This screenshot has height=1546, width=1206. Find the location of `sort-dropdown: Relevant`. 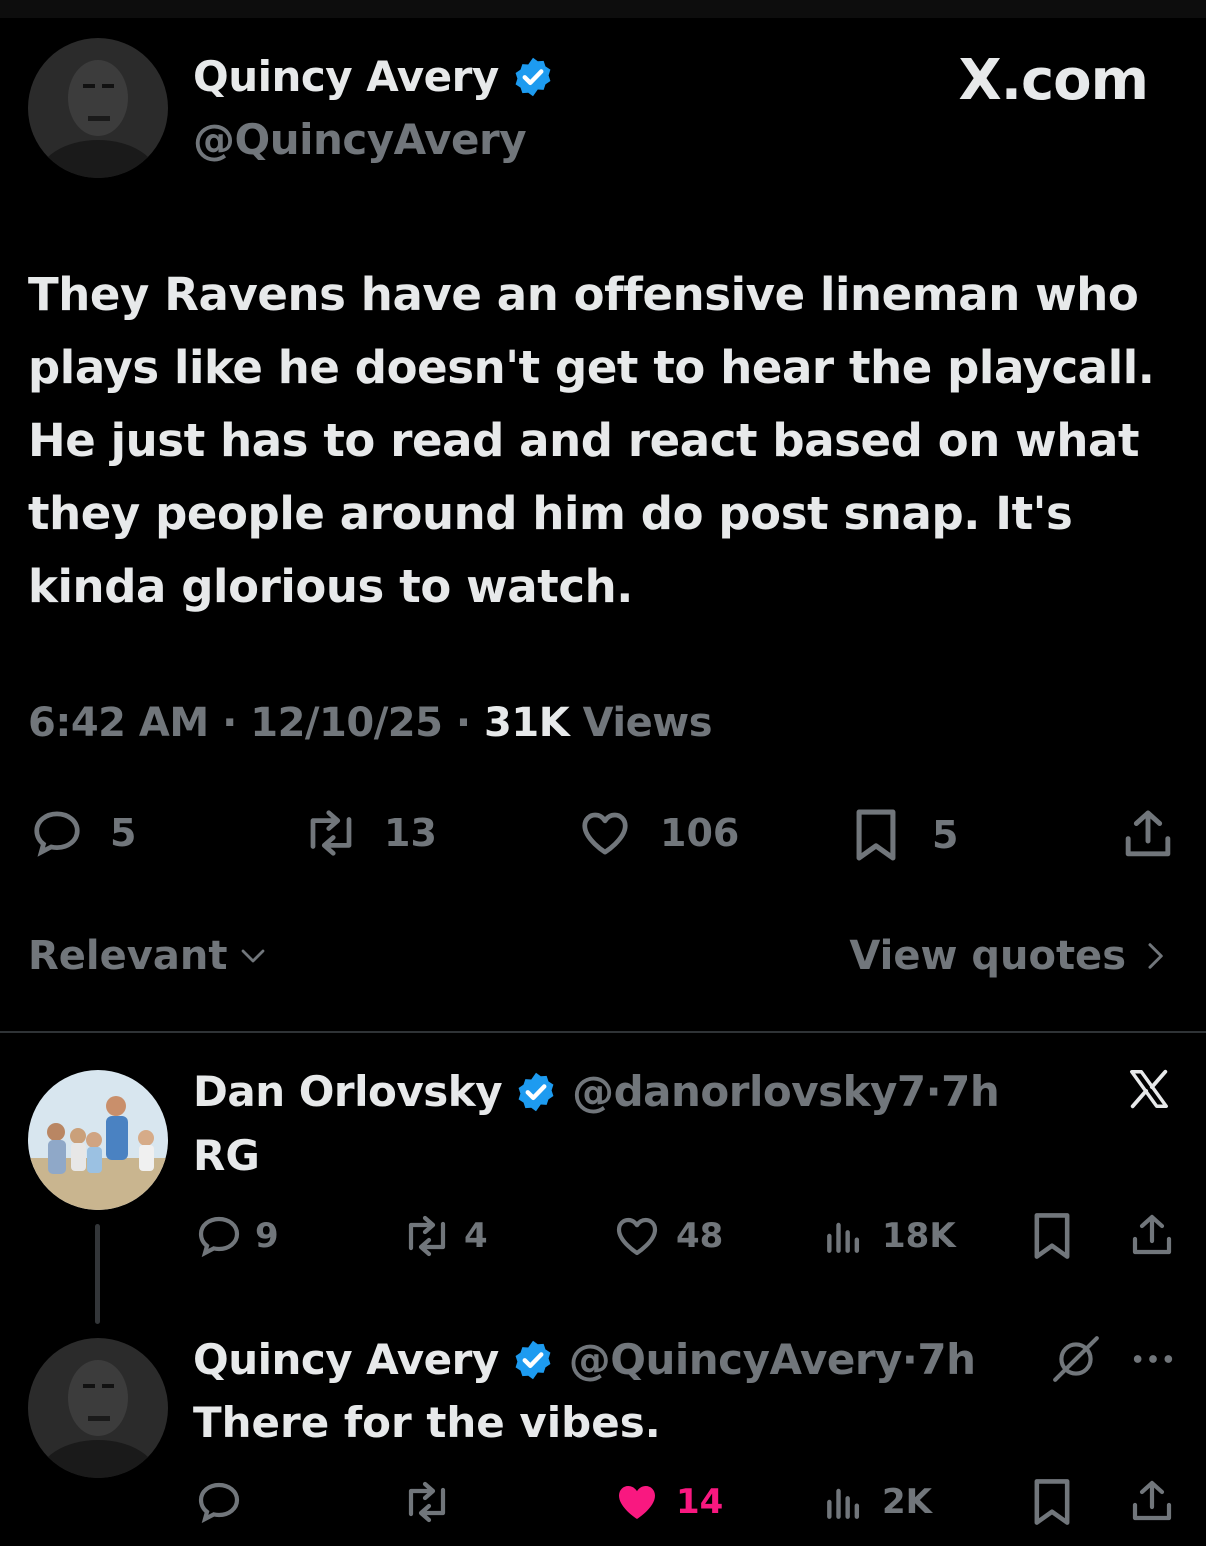

sort-dropdown: Relevant is located at coordinates (149, 956).